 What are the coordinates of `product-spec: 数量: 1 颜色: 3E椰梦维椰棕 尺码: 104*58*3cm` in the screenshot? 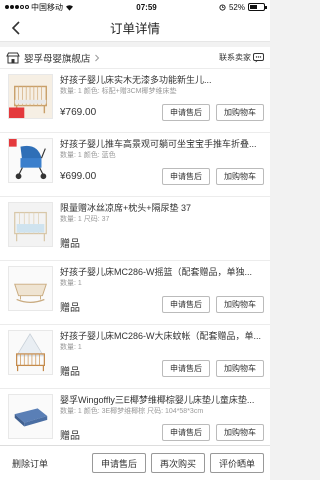 It's located at (132, 411).